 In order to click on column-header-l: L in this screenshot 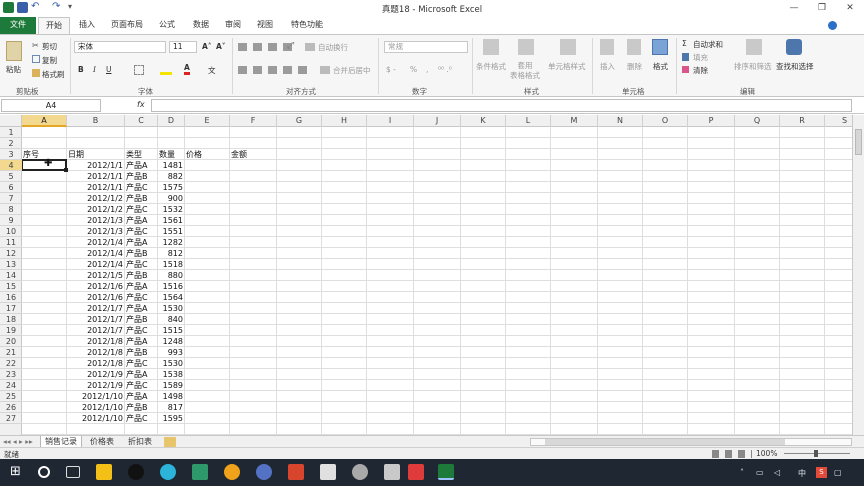, I will do `click(528, 121)`.